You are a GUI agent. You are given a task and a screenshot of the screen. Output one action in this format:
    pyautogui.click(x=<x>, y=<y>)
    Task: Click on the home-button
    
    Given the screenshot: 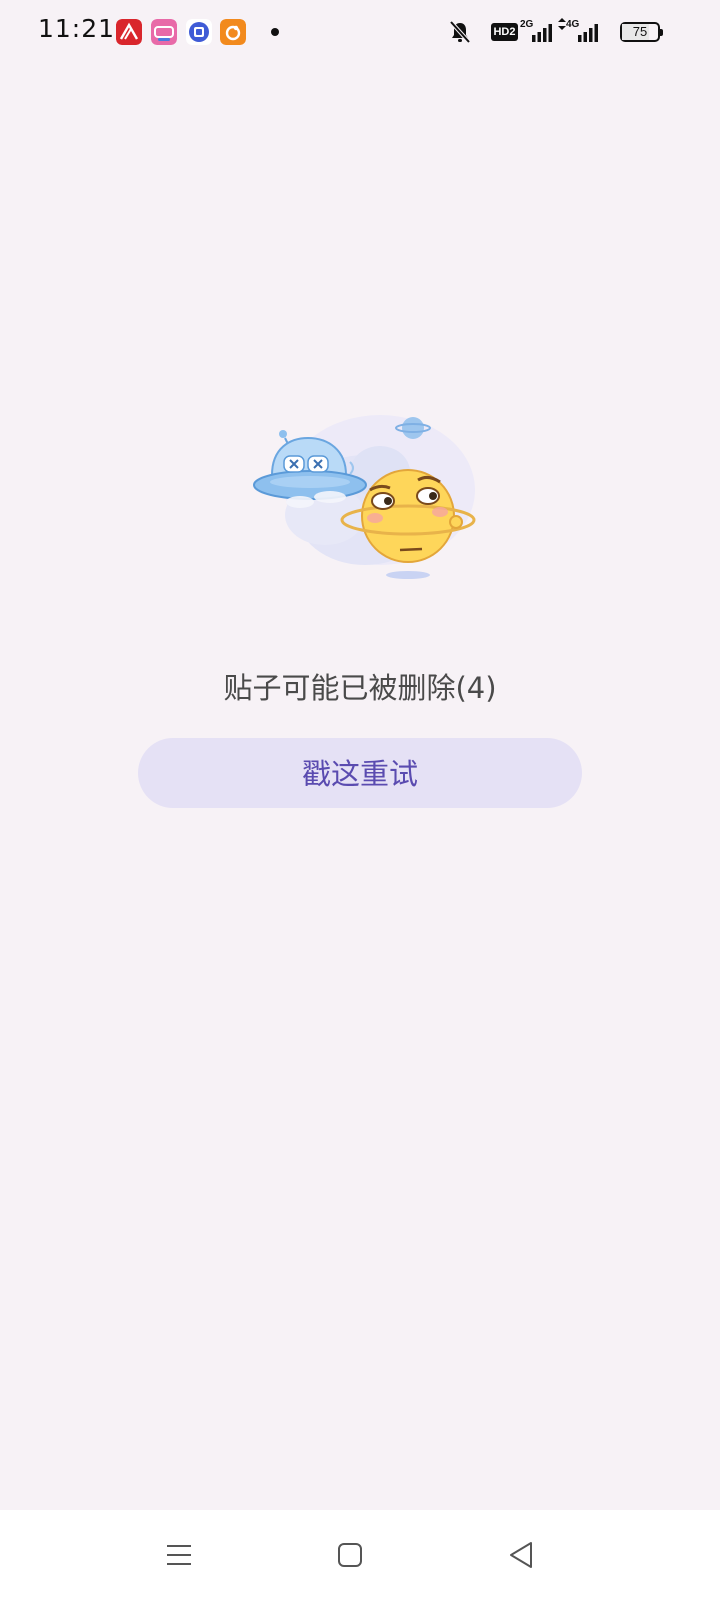 What is the action you would take?
    pyautogui.click(x=350, y=1555)
    